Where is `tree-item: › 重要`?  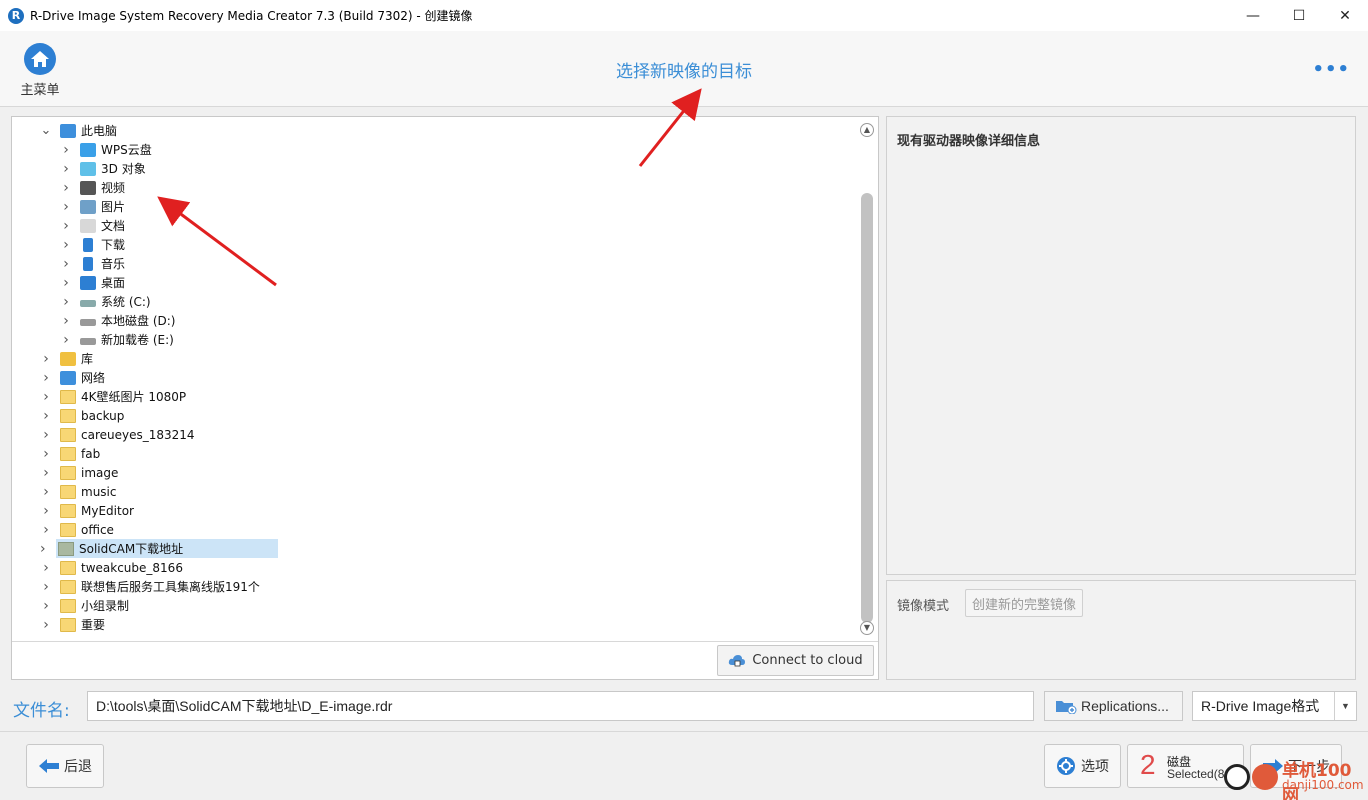 tree-item: › 重要 is located at coordinates (72, 624).